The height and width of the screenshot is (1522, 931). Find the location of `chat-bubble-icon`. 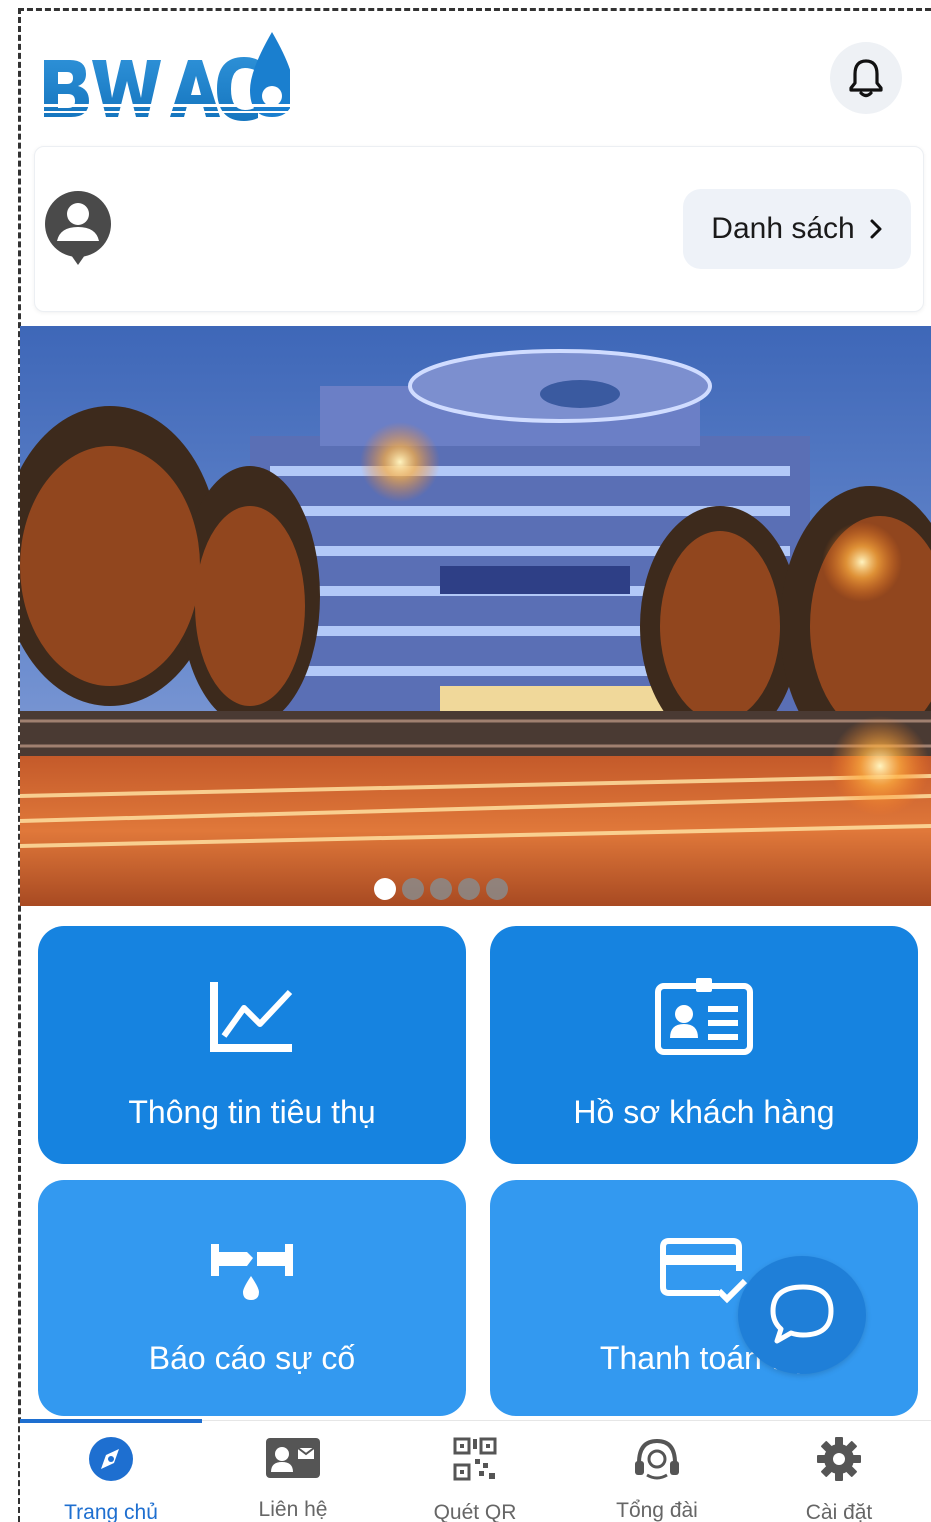

chat-bubble-icon is located at coordinates (802, 1314).